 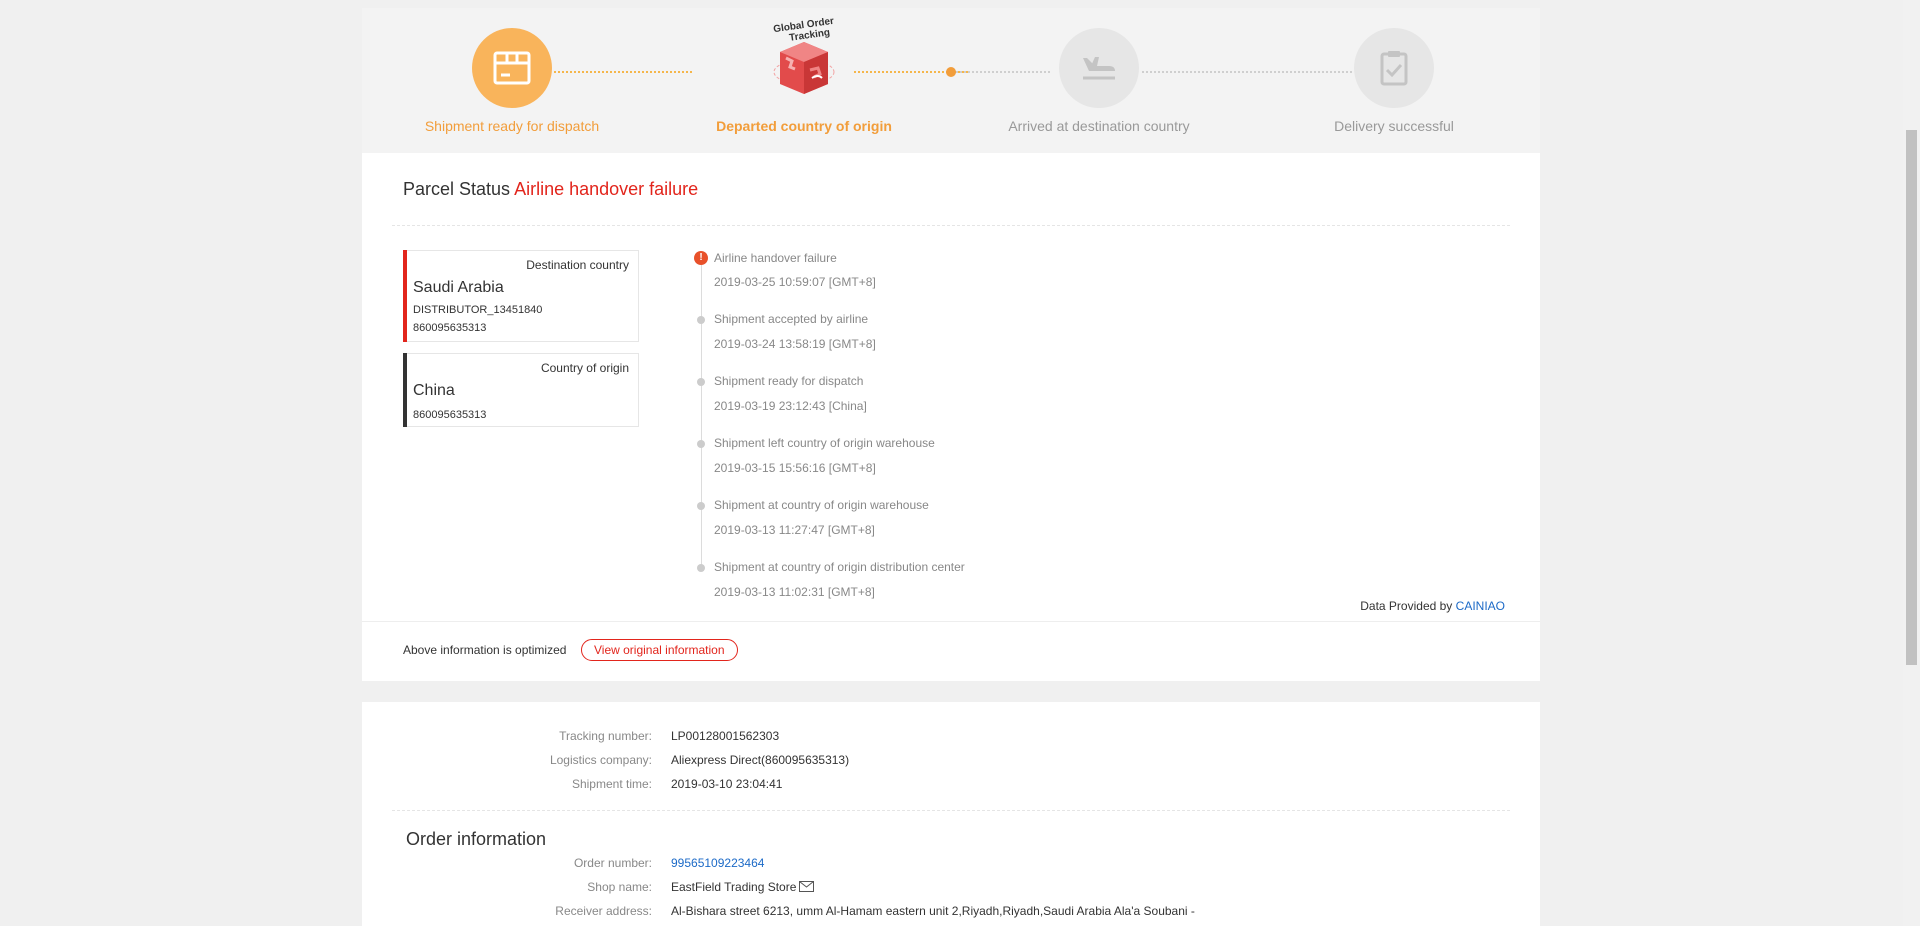 What do you see at coordinates (450, 415) in the screenshot?
I see `origin-number: 860095635313` at bounding box center [450, 415].